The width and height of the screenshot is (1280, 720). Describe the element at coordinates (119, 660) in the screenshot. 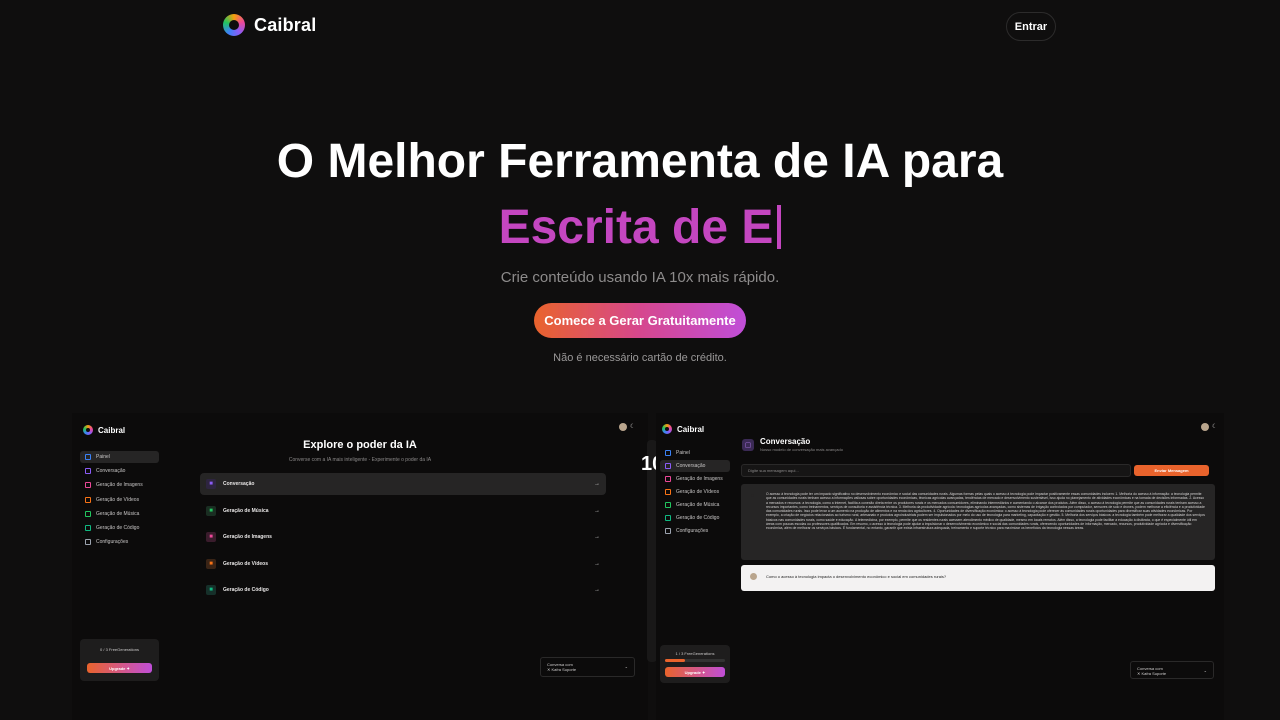

I see `usage-card: 0 / 3 FreeGenerations Upgrade ✦` at that location.